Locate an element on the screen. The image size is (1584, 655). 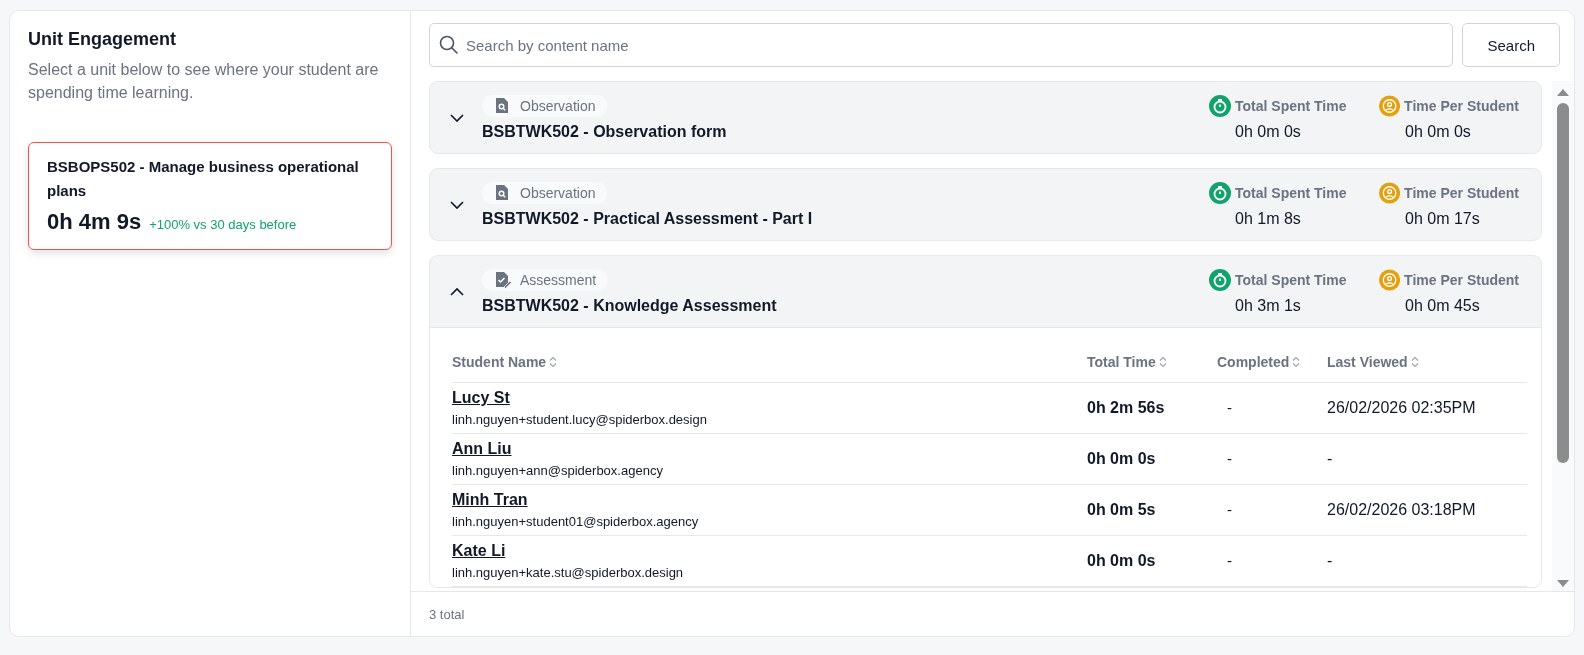
student-name-link: Lucy St is located at coordinates (481, 398).